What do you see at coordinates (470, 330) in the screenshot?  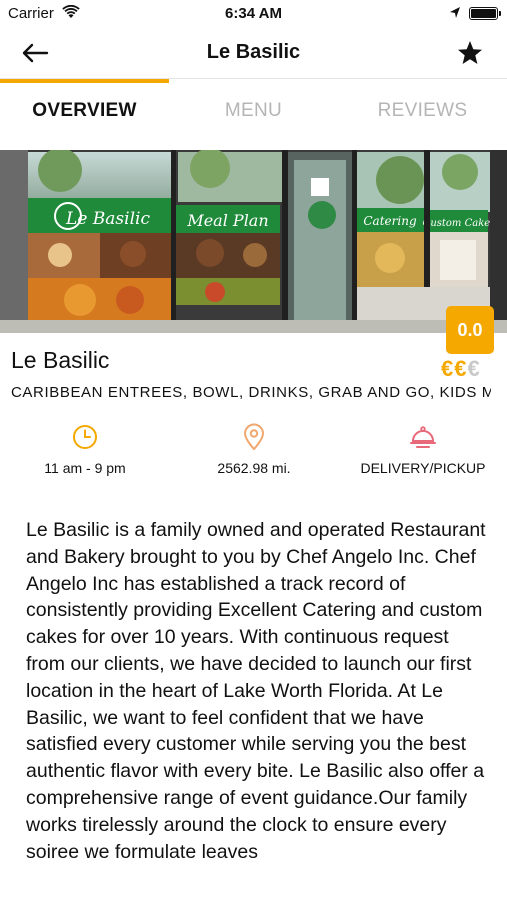 I see `rating-badge: 0.0` at bounding box center [470, 330].